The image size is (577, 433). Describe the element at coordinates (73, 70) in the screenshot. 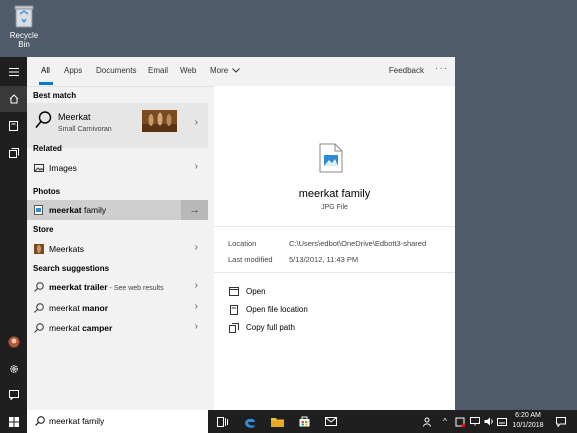

I see `tab-apps: Apps` at that location.